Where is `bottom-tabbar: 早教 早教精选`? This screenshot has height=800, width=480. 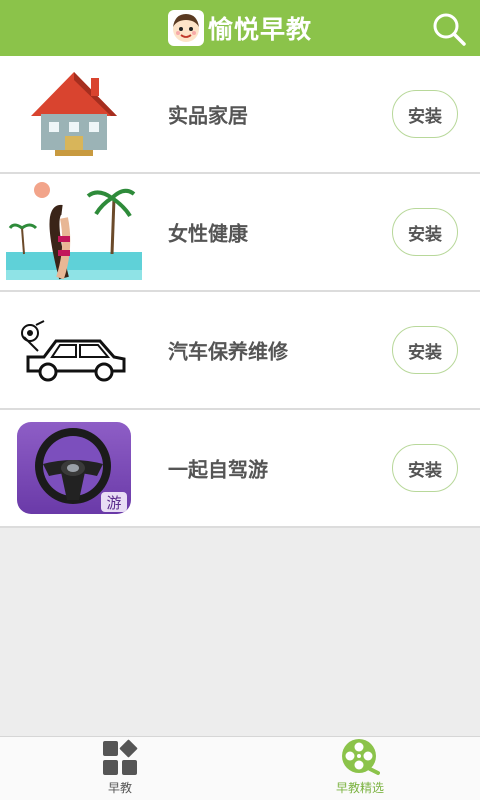
bottom-tabbar: 早教 早教精选 is located at coordinates (240, 768).